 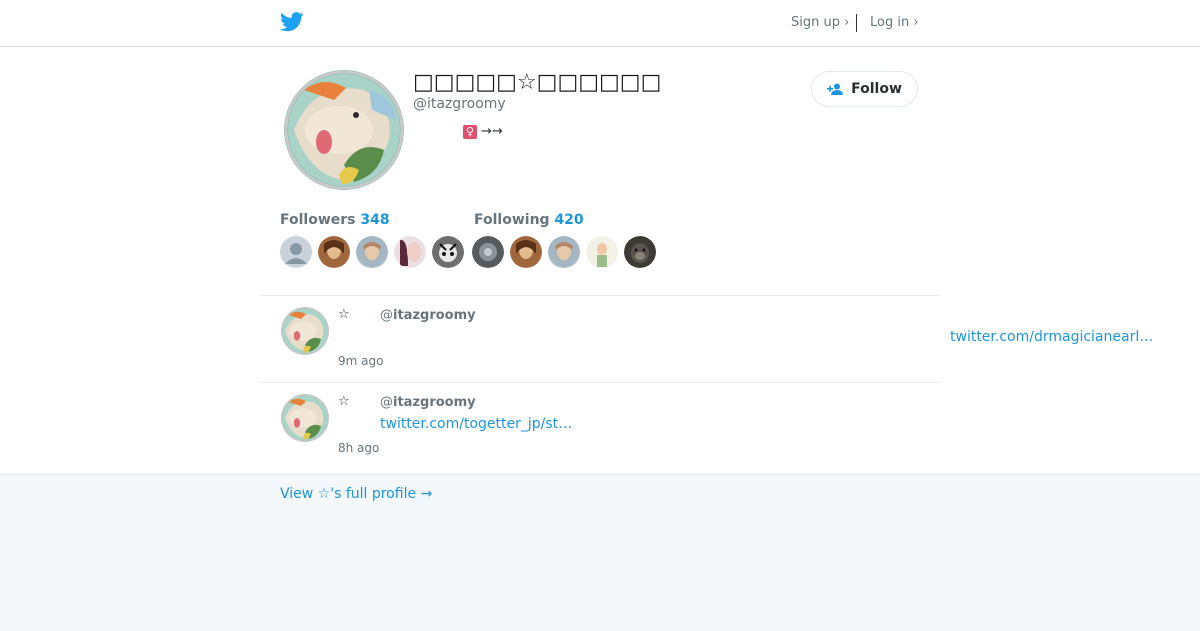 I want to click on tweet-timestamp: 8h ago, so click(x=358, y=448).